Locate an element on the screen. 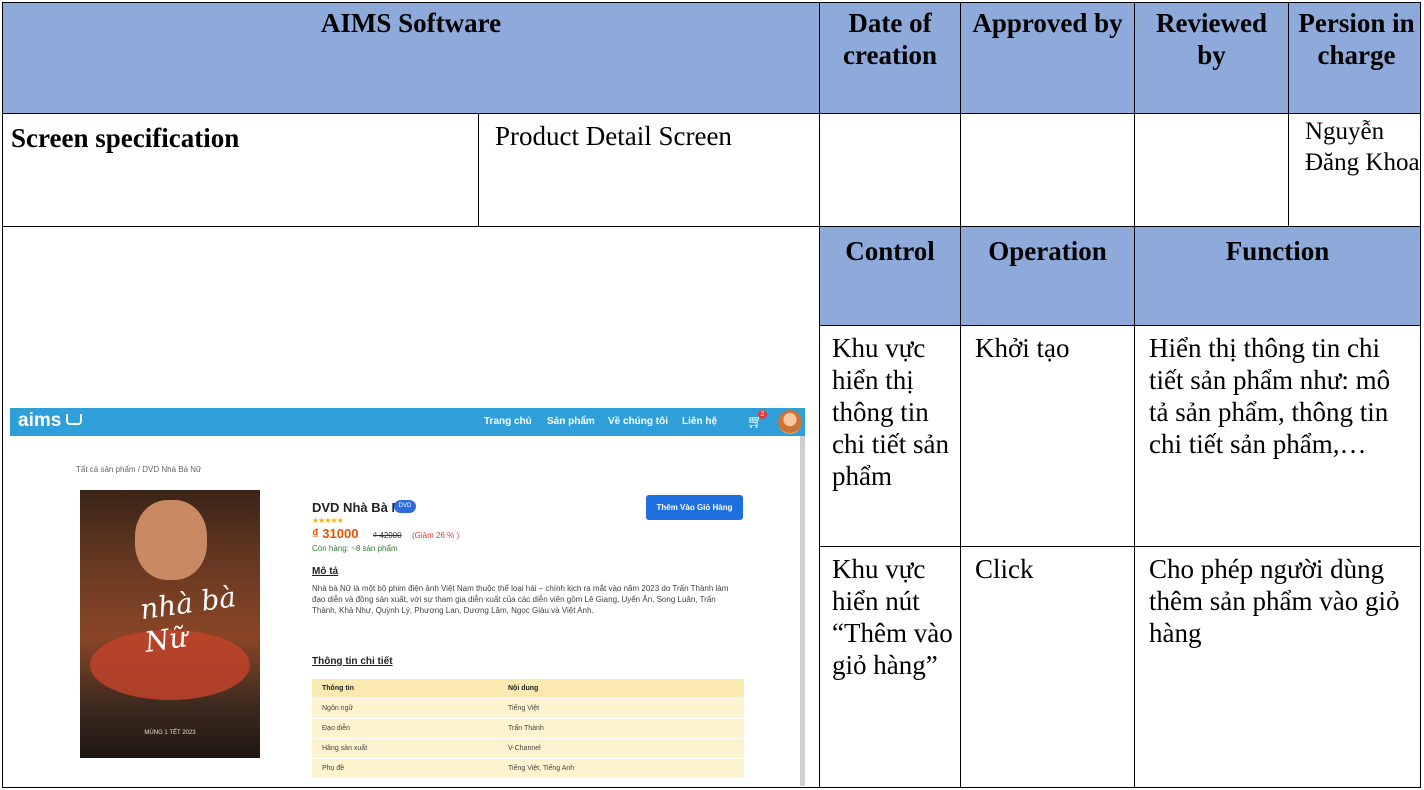 Image resolution: width=1424 pixels, height=790 pixels. reviewed-by-header: Reviewed by is located at coordinates (1211, 58).